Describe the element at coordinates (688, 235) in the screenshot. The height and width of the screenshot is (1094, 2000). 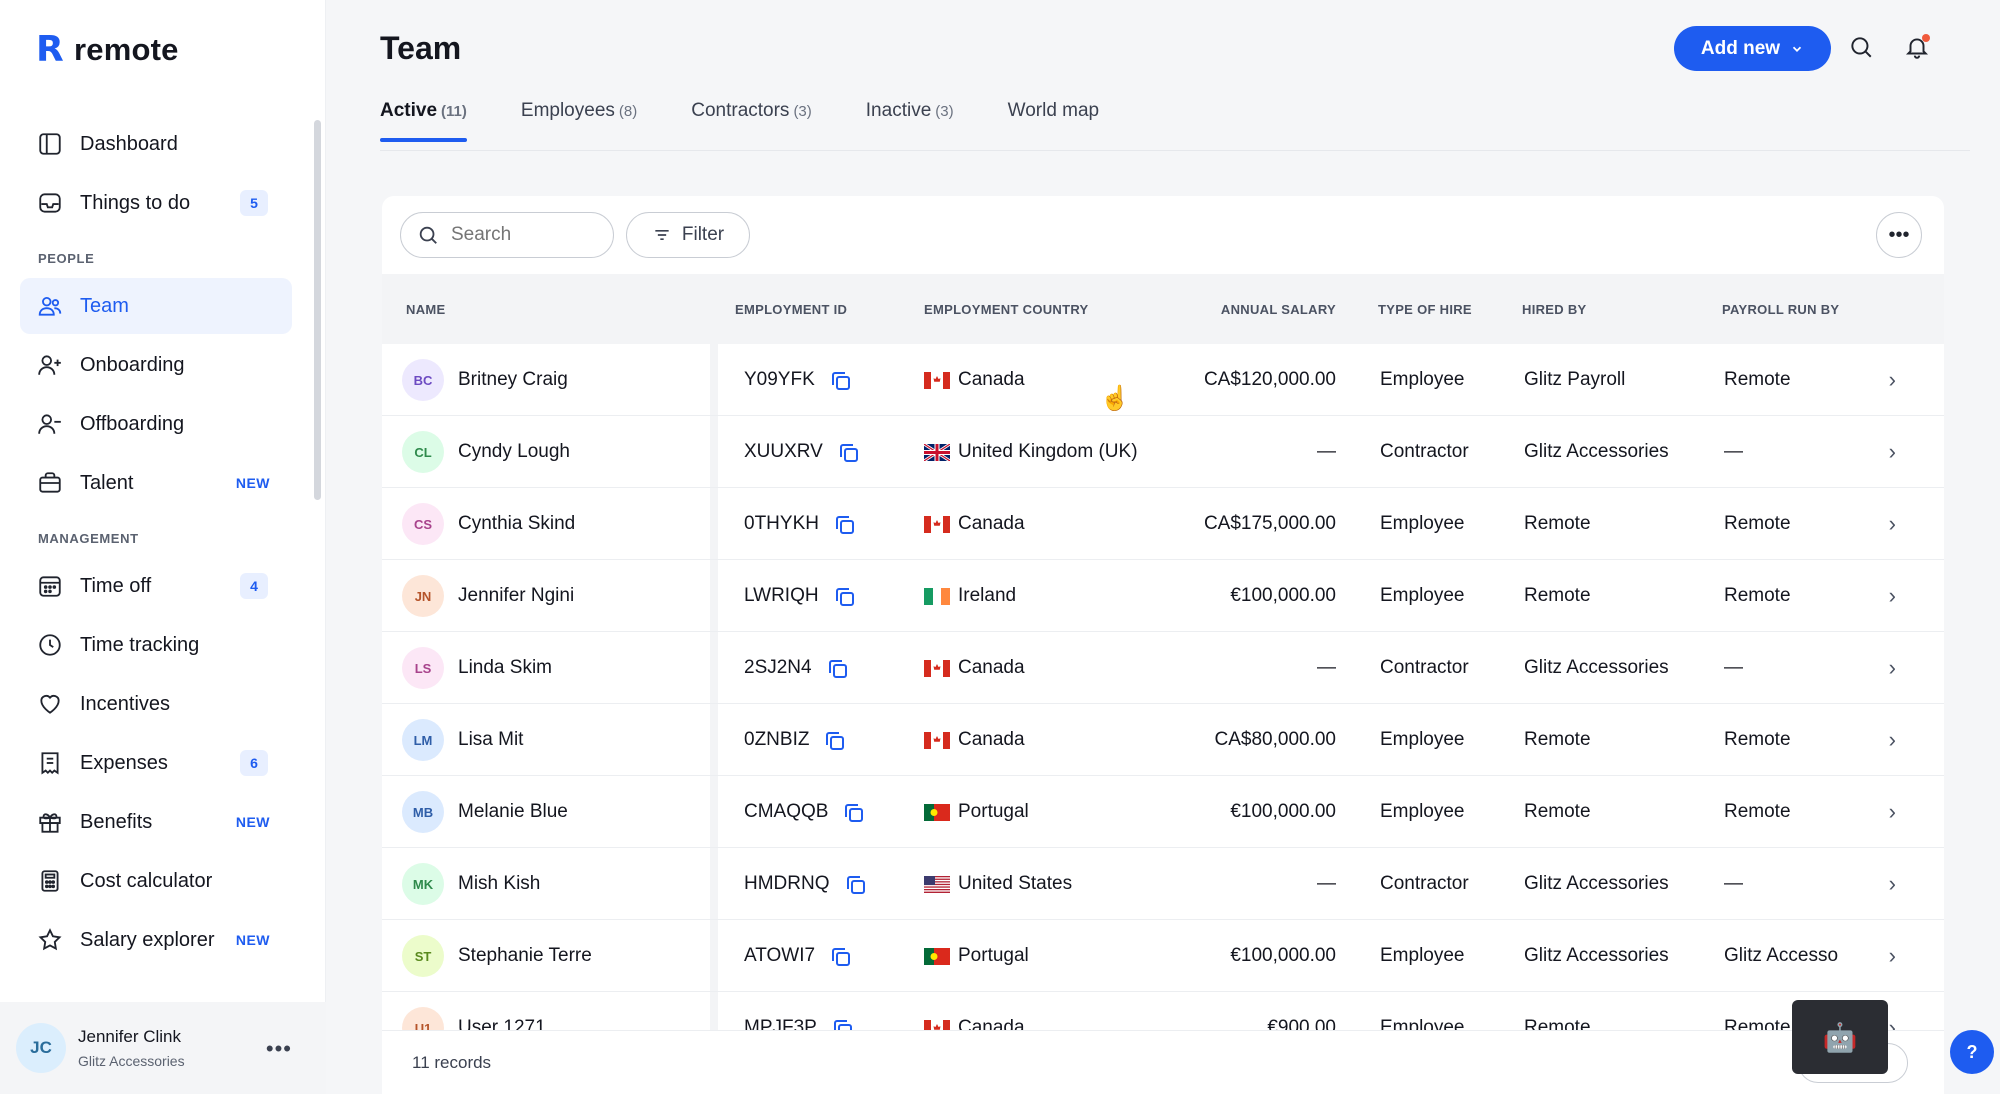
I see `filter-button: Filter` at that location.